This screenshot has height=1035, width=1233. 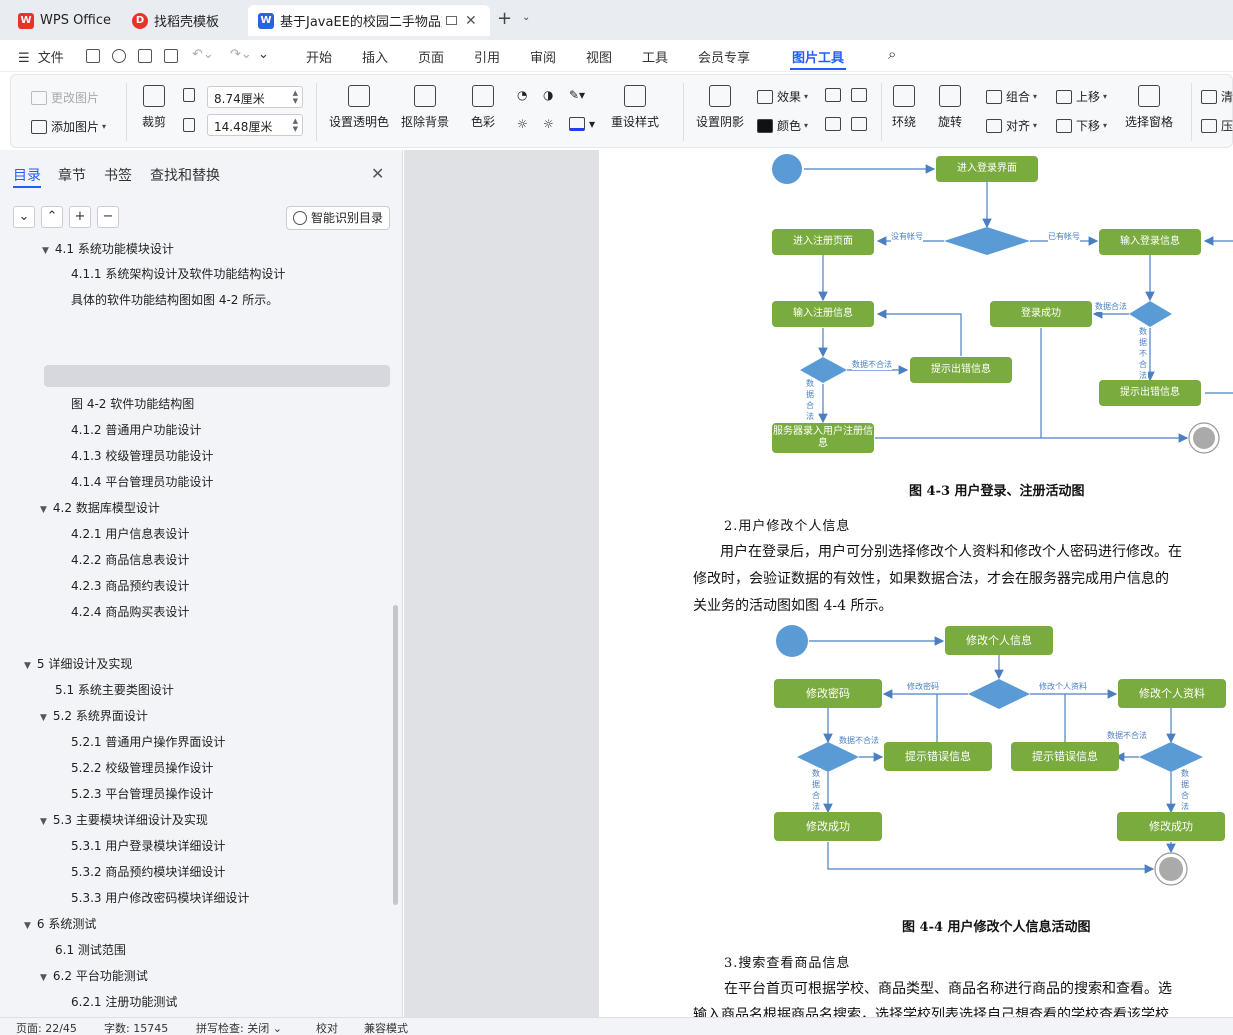 I want to click on height-input: 14.48厘米 ▲ ▼, so click(x=255, y=125).